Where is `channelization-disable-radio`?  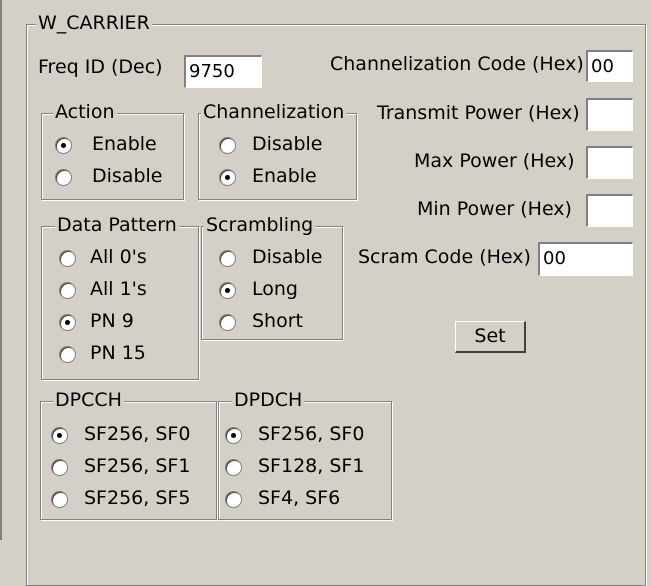 channelization-disable-radio is located at coordinates (227, 145).